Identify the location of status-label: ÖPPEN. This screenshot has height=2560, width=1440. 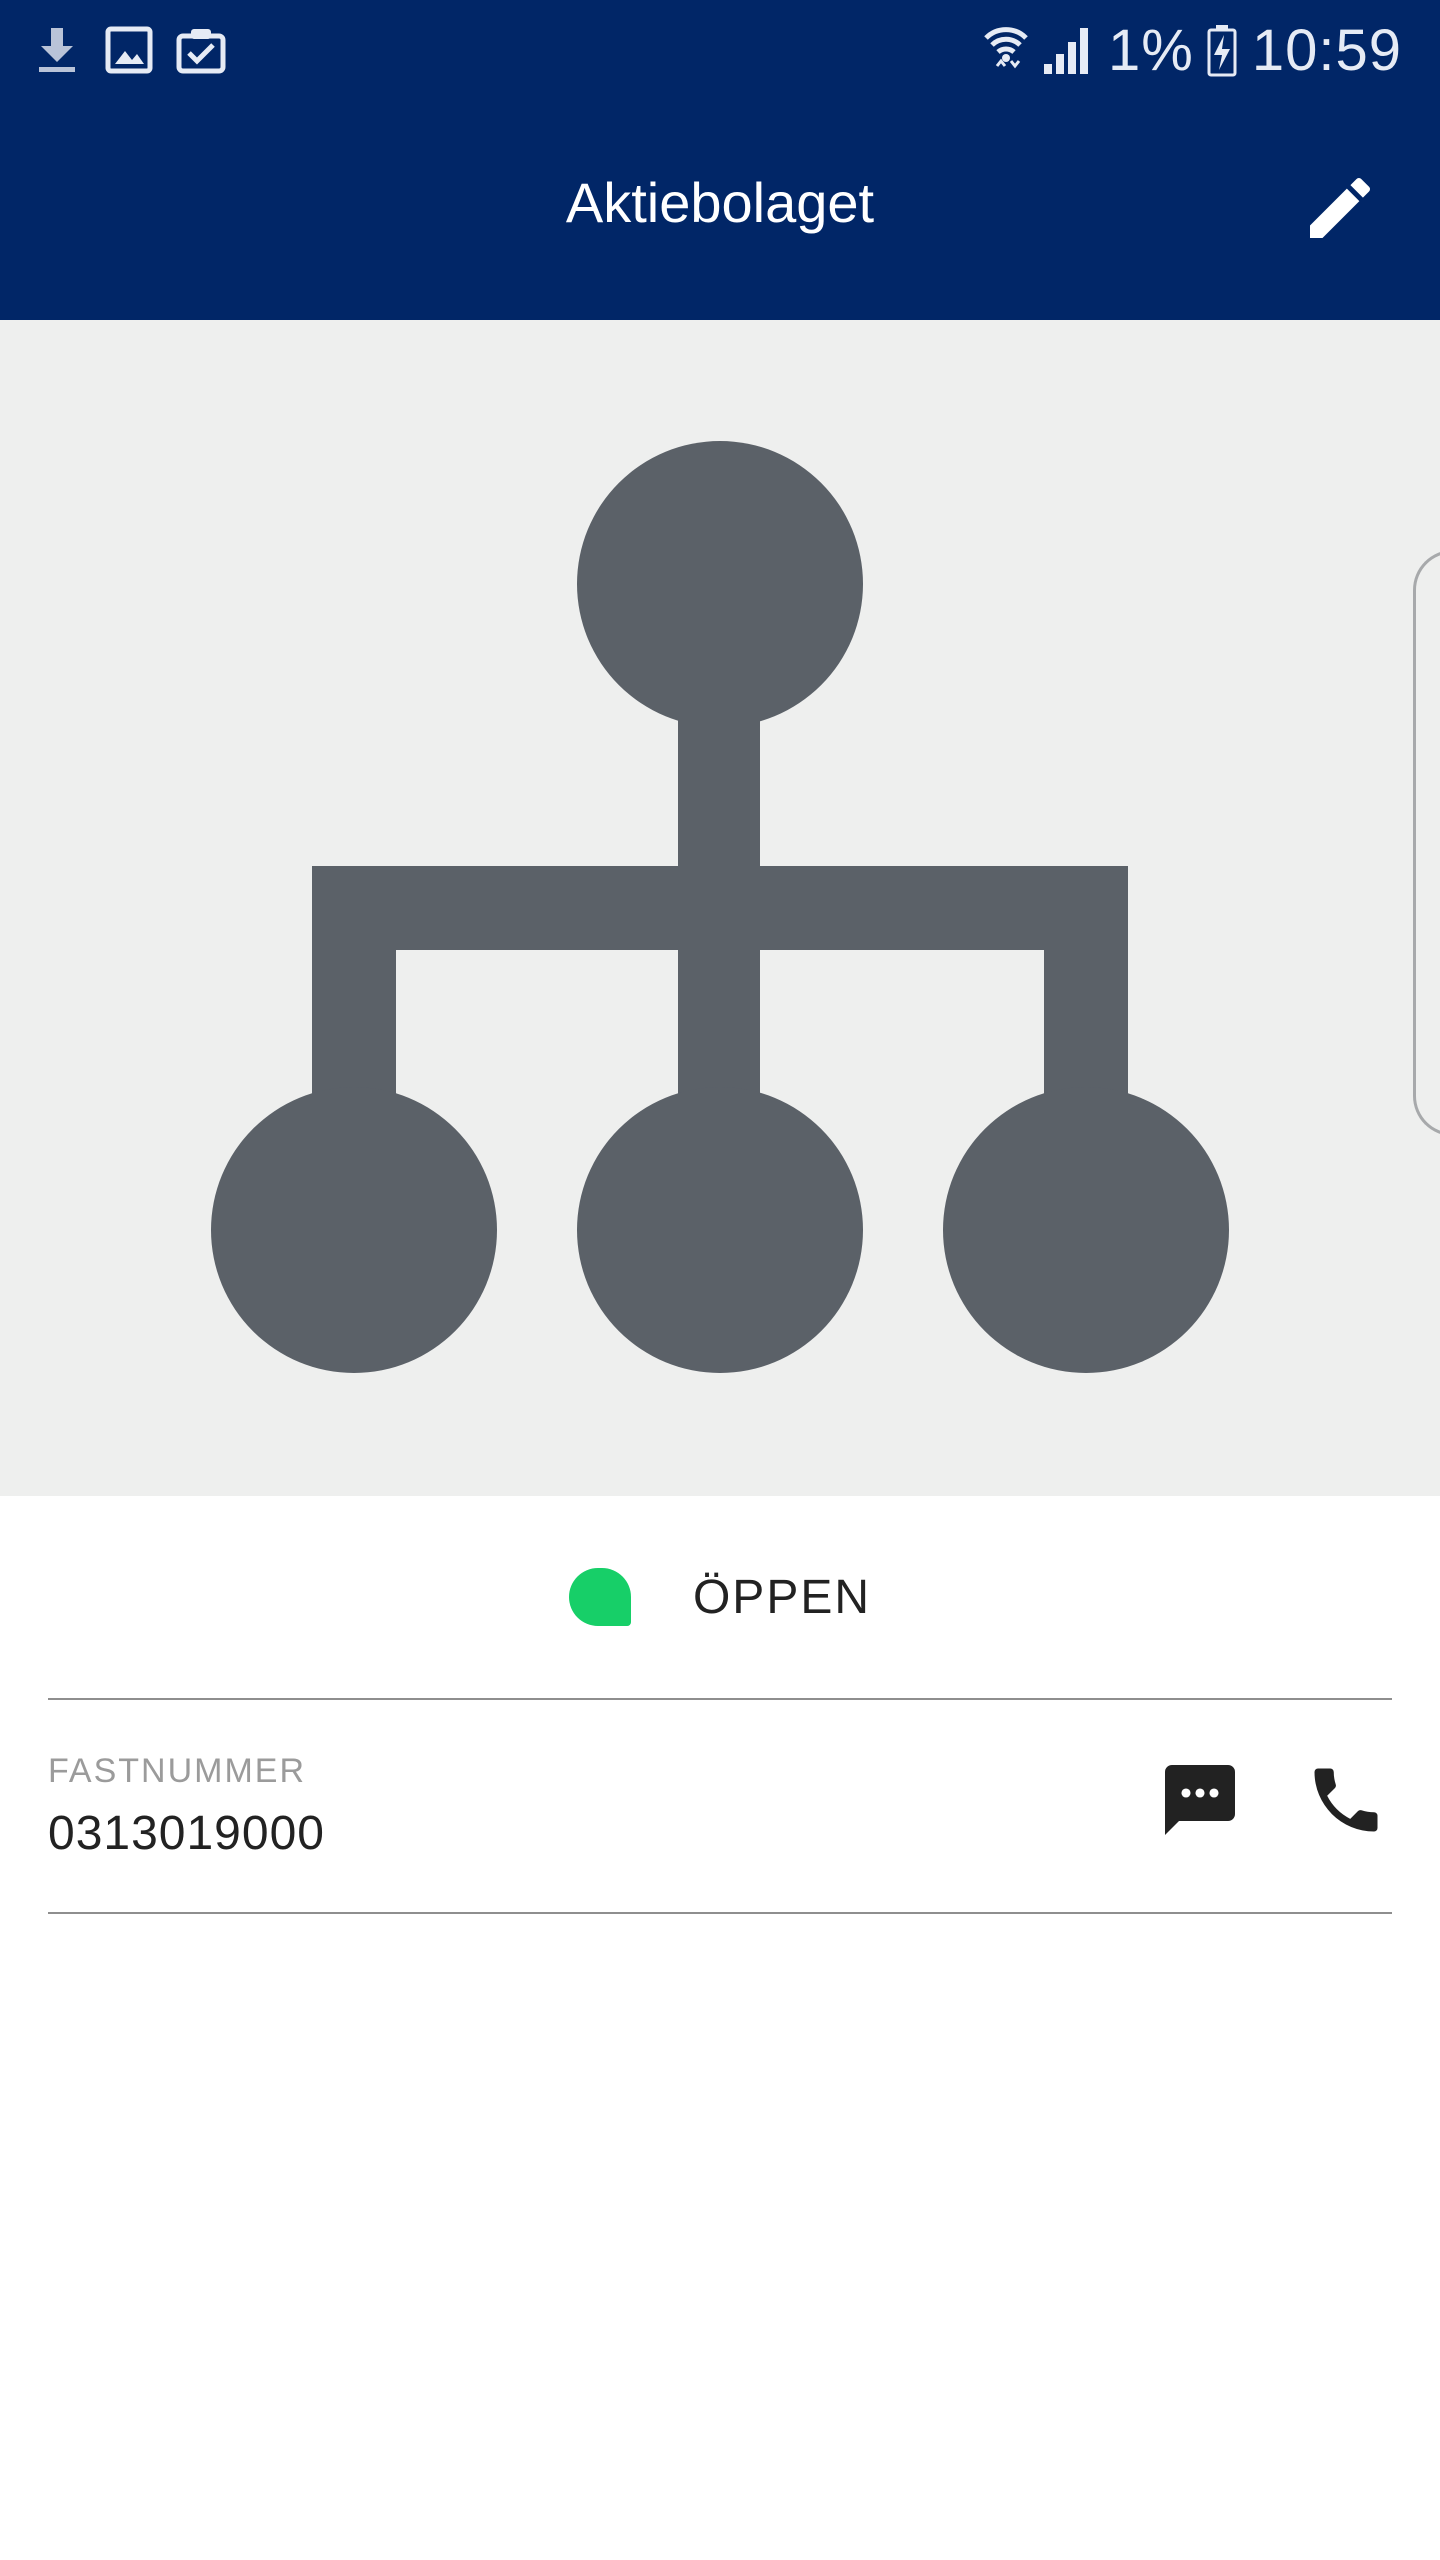
(782, 1597).